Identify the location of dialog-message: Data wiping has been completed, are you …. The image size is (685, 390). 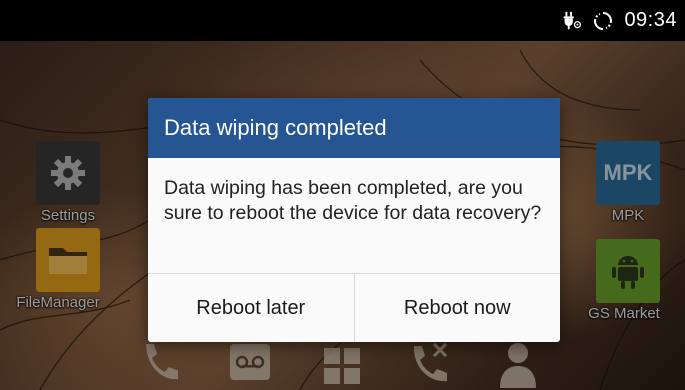
(353, 200).